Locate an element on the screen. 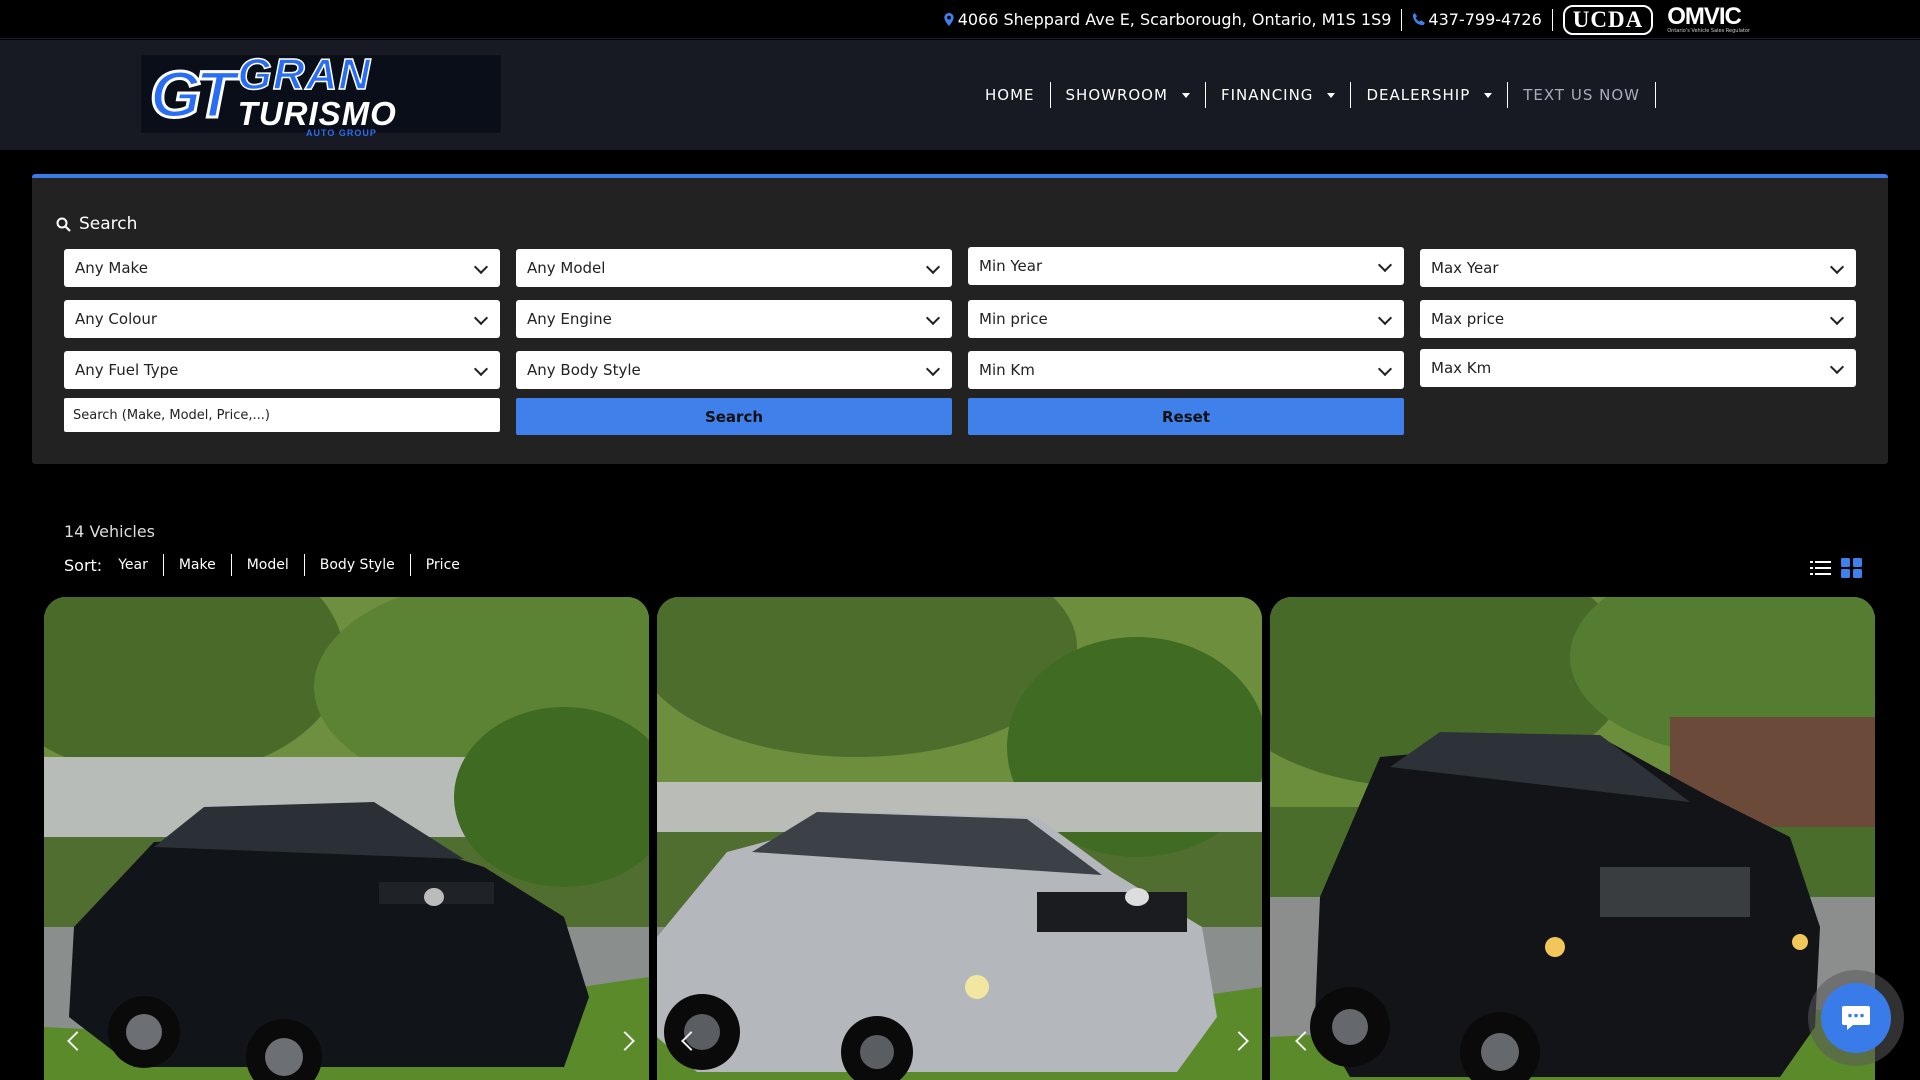 Image resolution: width=1920 pixels, height=1080 pixels. sort-year: Year is located at coordinates (135, 565).